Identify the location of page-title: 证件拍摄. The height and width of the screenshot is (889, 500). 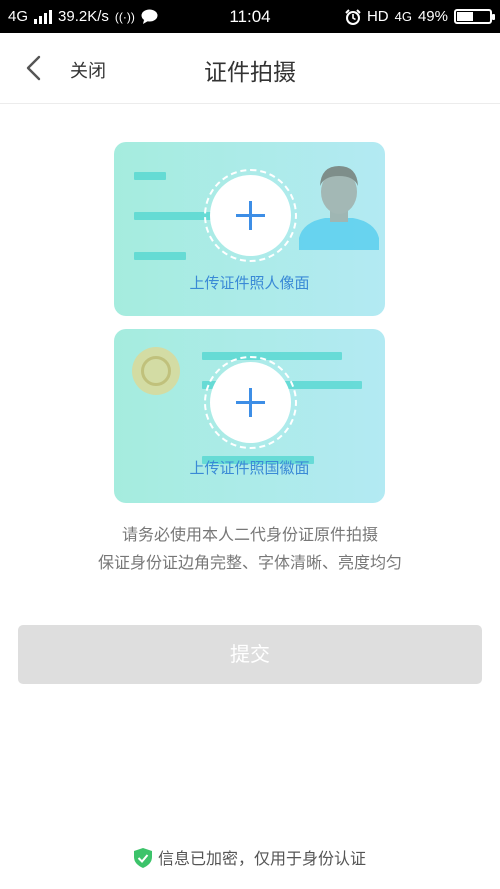
(250, 73).